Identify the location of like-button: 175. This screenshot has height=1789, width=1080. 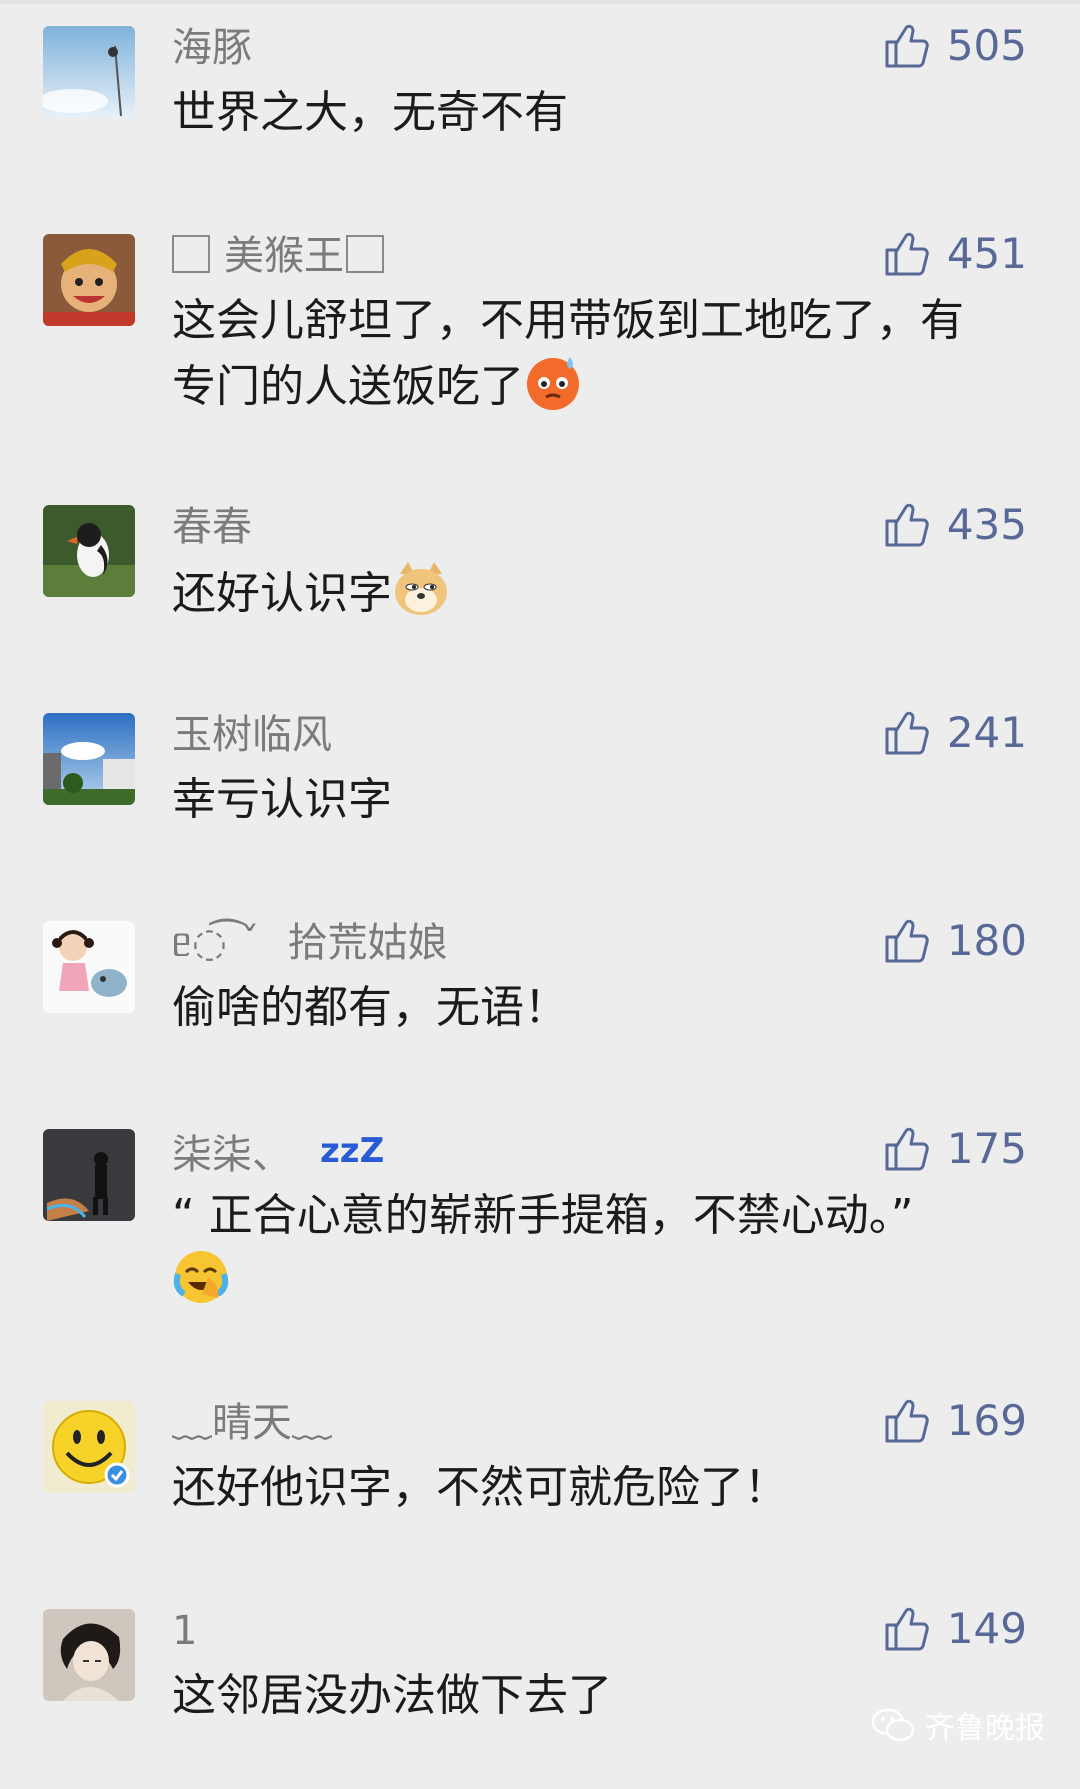
(955, 1149).